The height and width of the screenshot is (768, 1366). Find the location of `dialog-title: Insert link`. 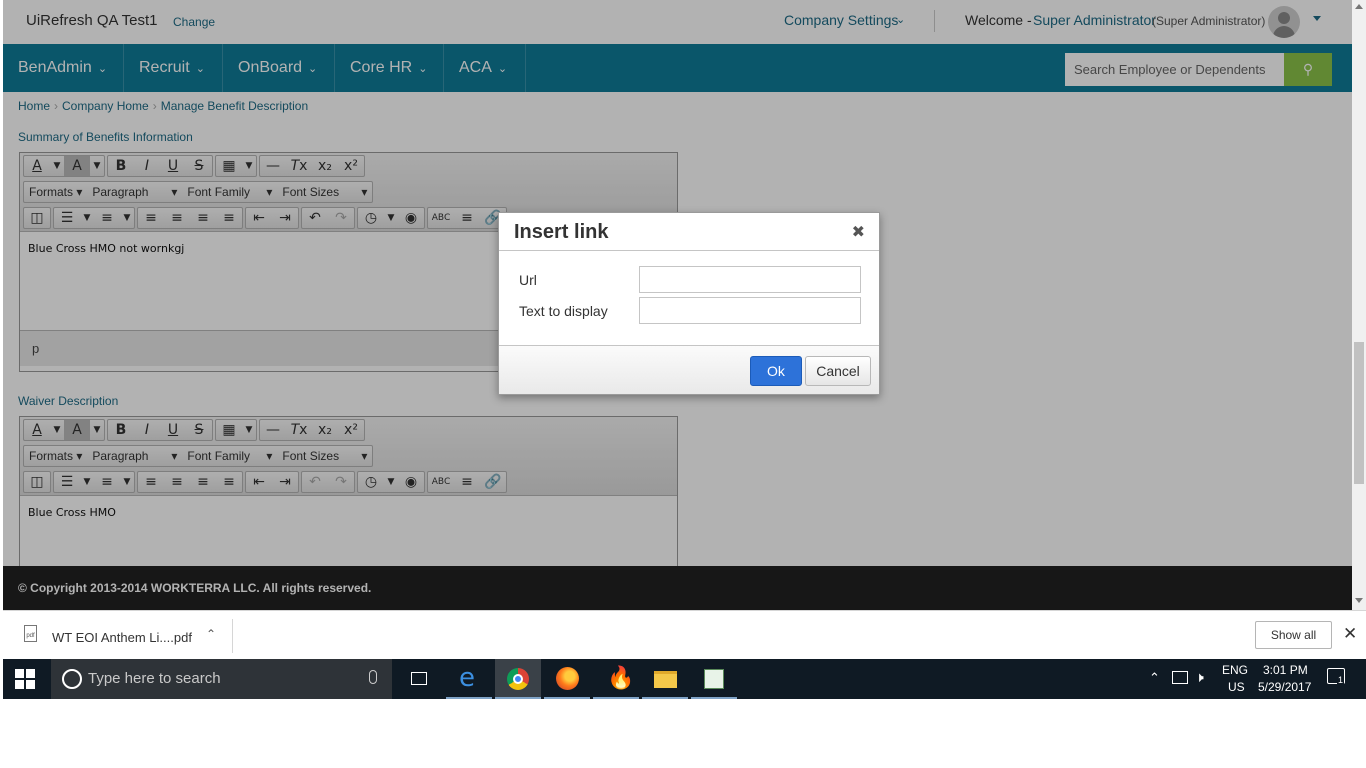

dialog-title: Insert link is located at coordinates (561, 232).